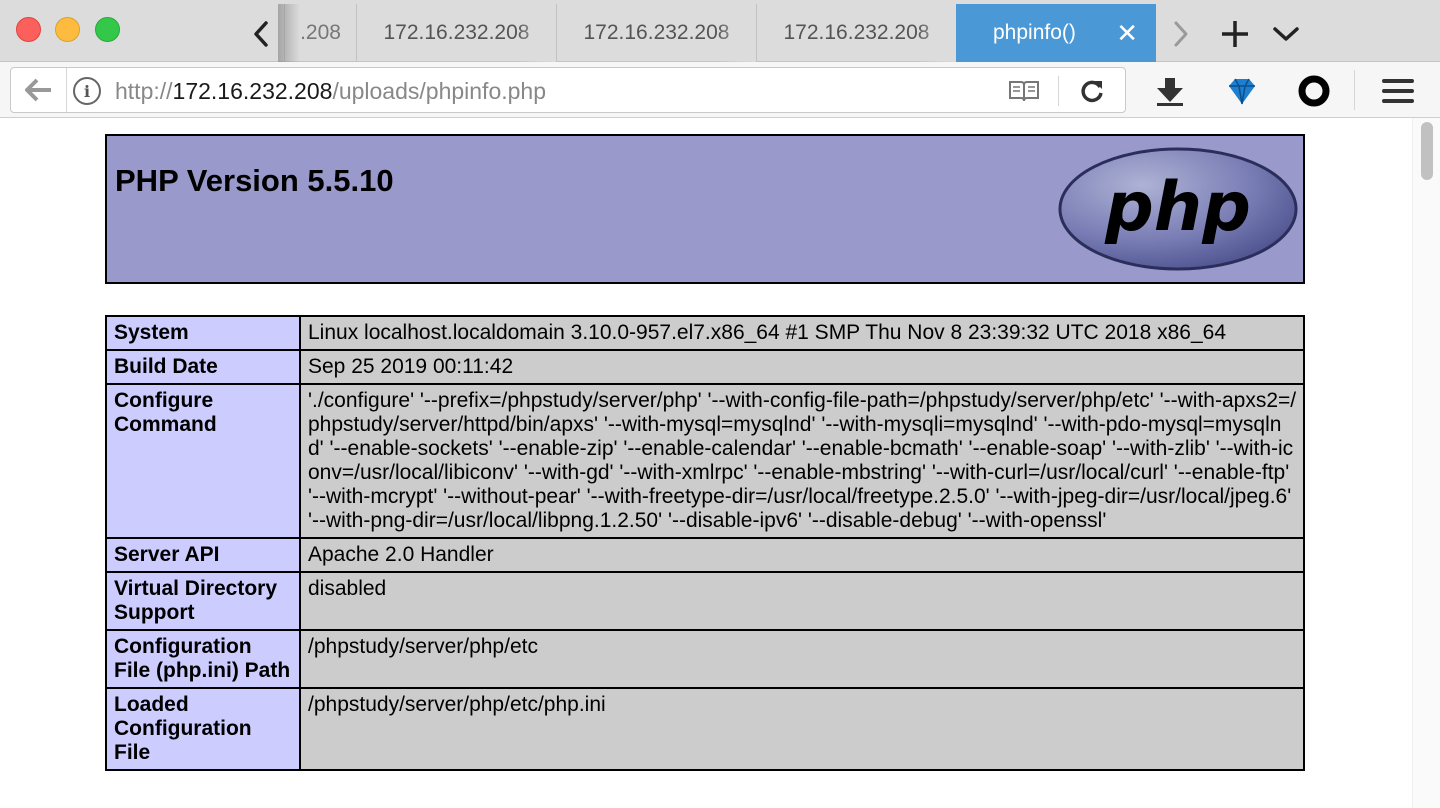  I want to click on ring-icon, so click(1314, 91).